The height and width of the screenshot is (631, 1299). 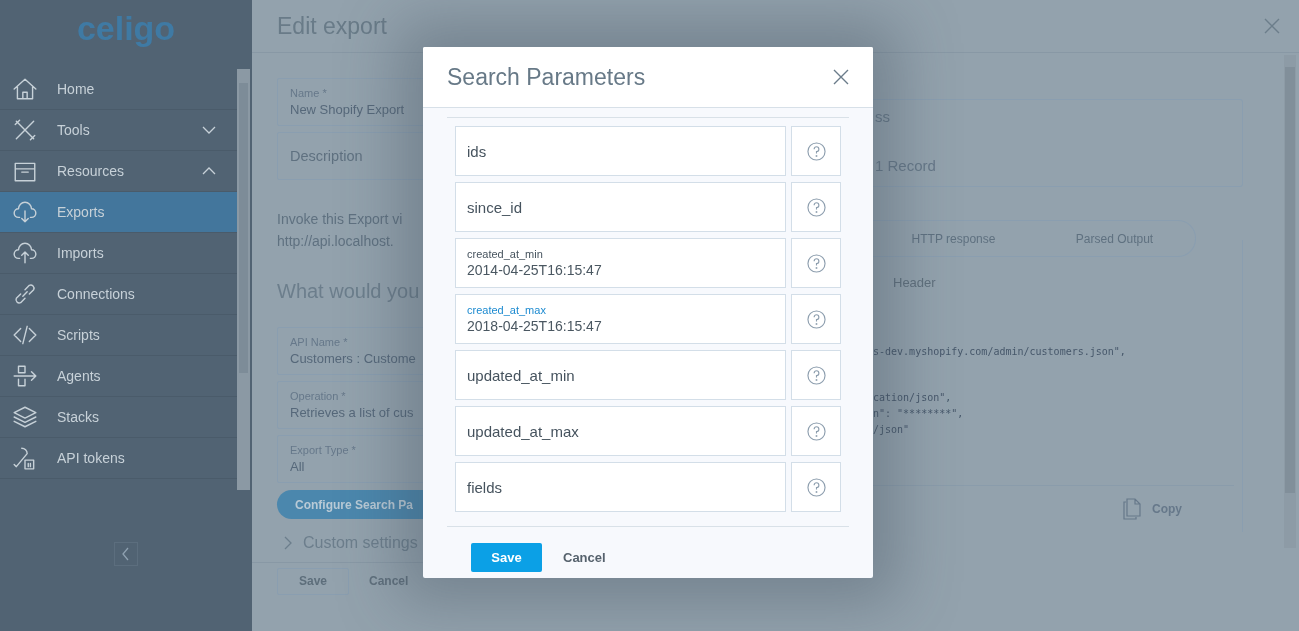 What do you see at coordinates (25, 212) in the screenshot?
I see `cloud-download-icon` at bounding box center [25, 212].